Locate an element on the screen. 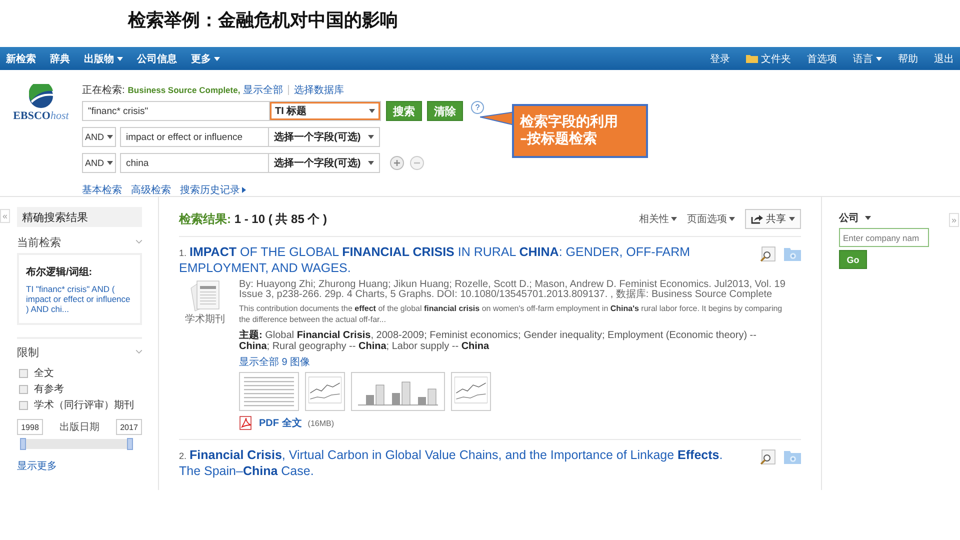  search-link: 搜索历史记录 is located at coordinates (213, 190).